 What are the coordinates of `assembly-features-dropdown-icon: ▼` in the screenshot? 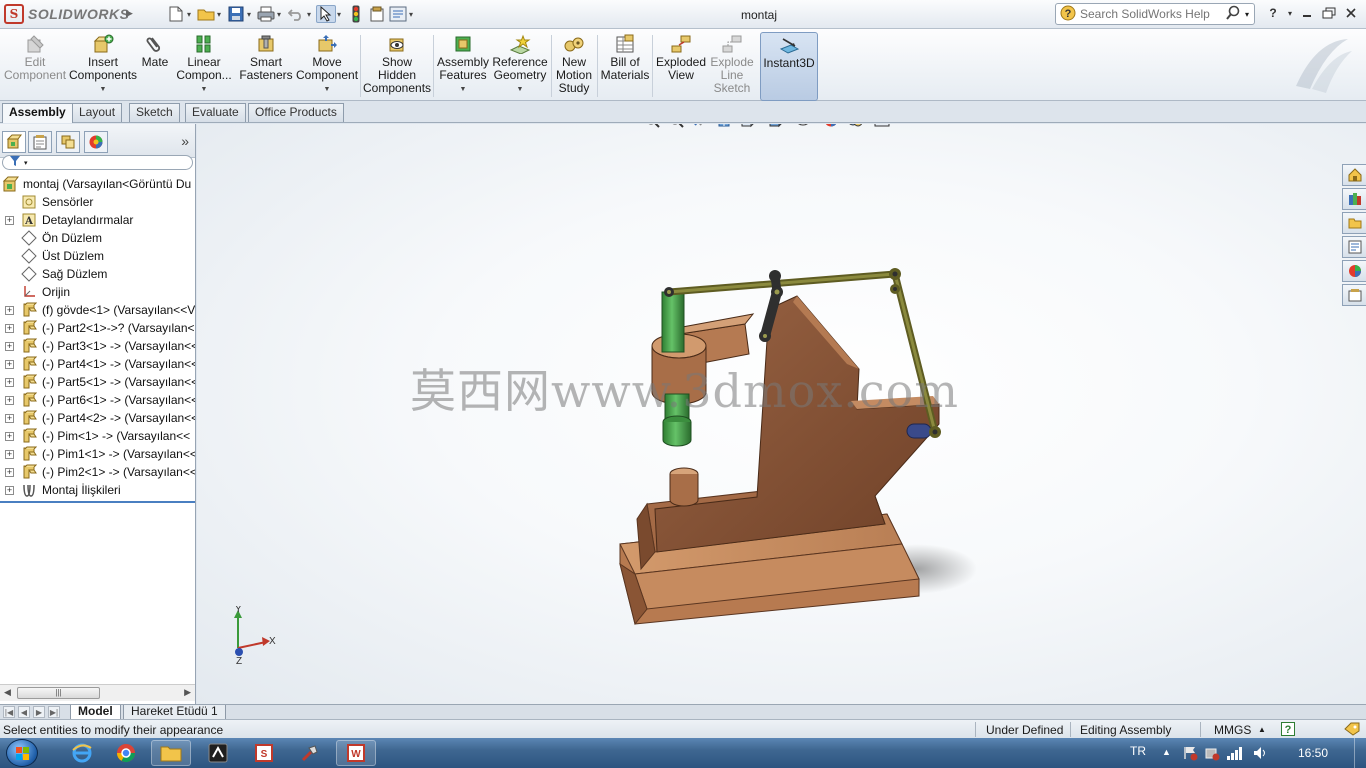 It's located at (463, 89).